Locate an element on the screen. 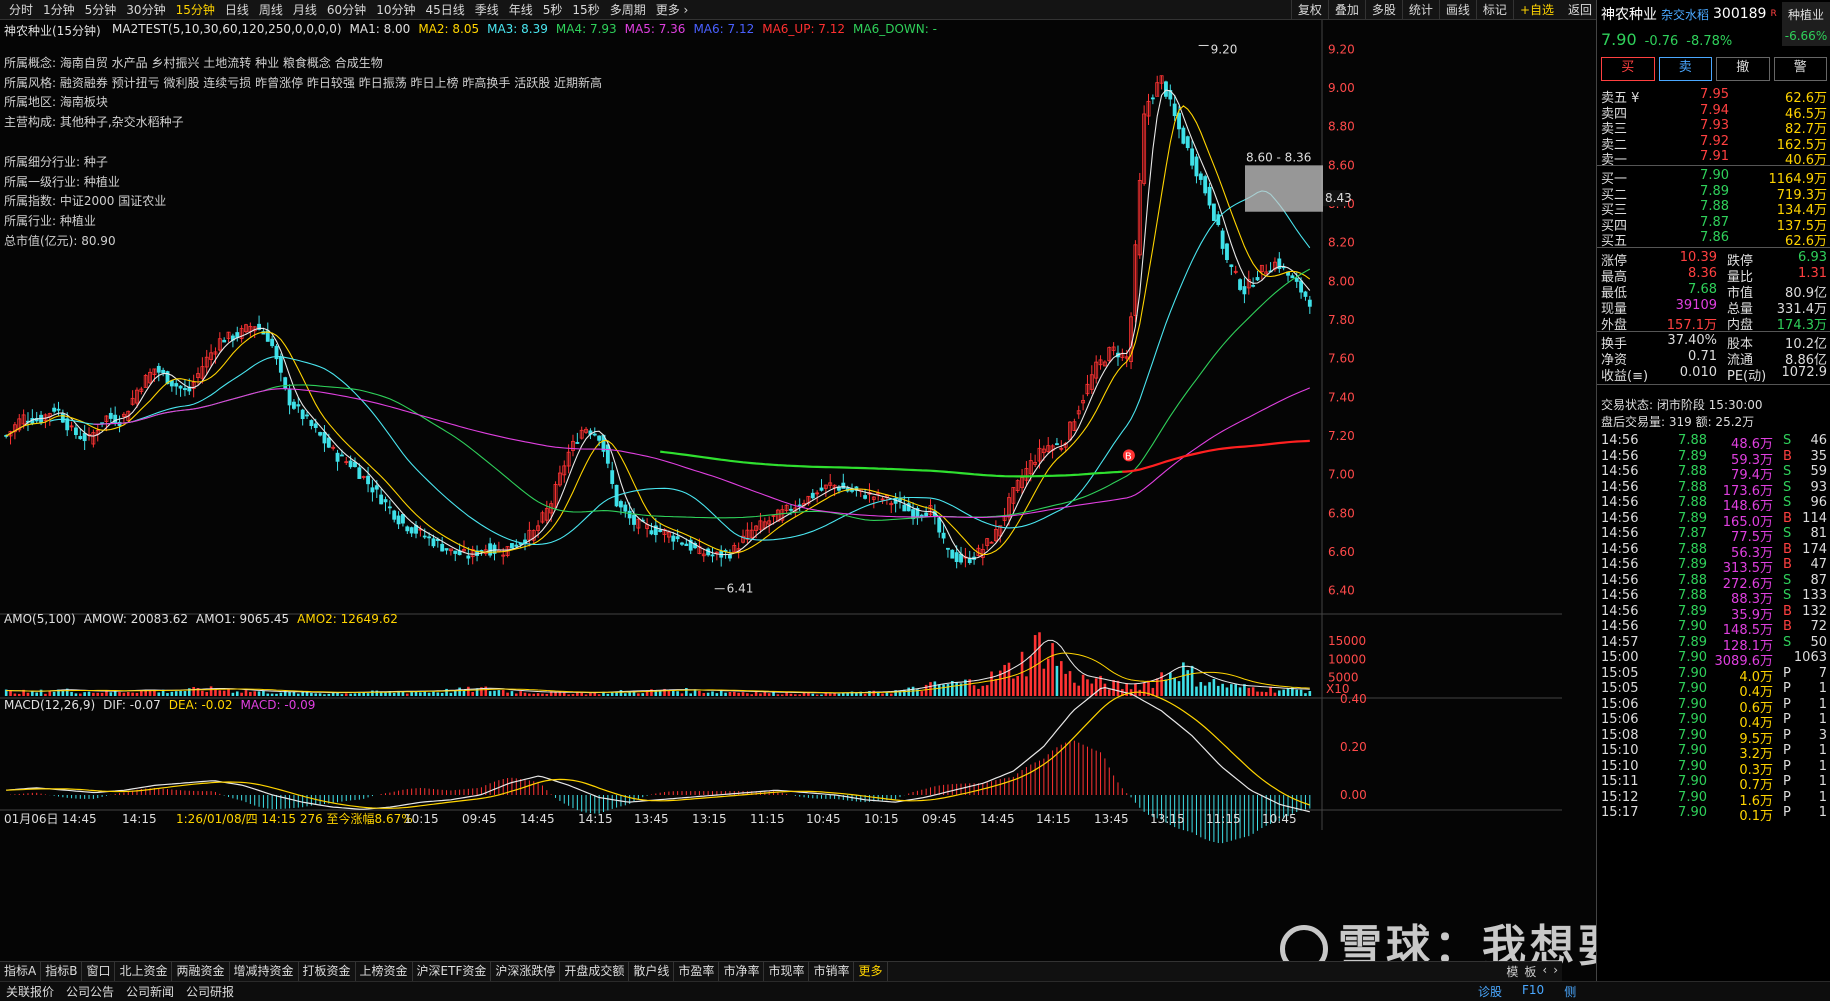 The image size is (1830, 1001). indicator-tab: 上榜资金 is located at coordinates (384, 971).